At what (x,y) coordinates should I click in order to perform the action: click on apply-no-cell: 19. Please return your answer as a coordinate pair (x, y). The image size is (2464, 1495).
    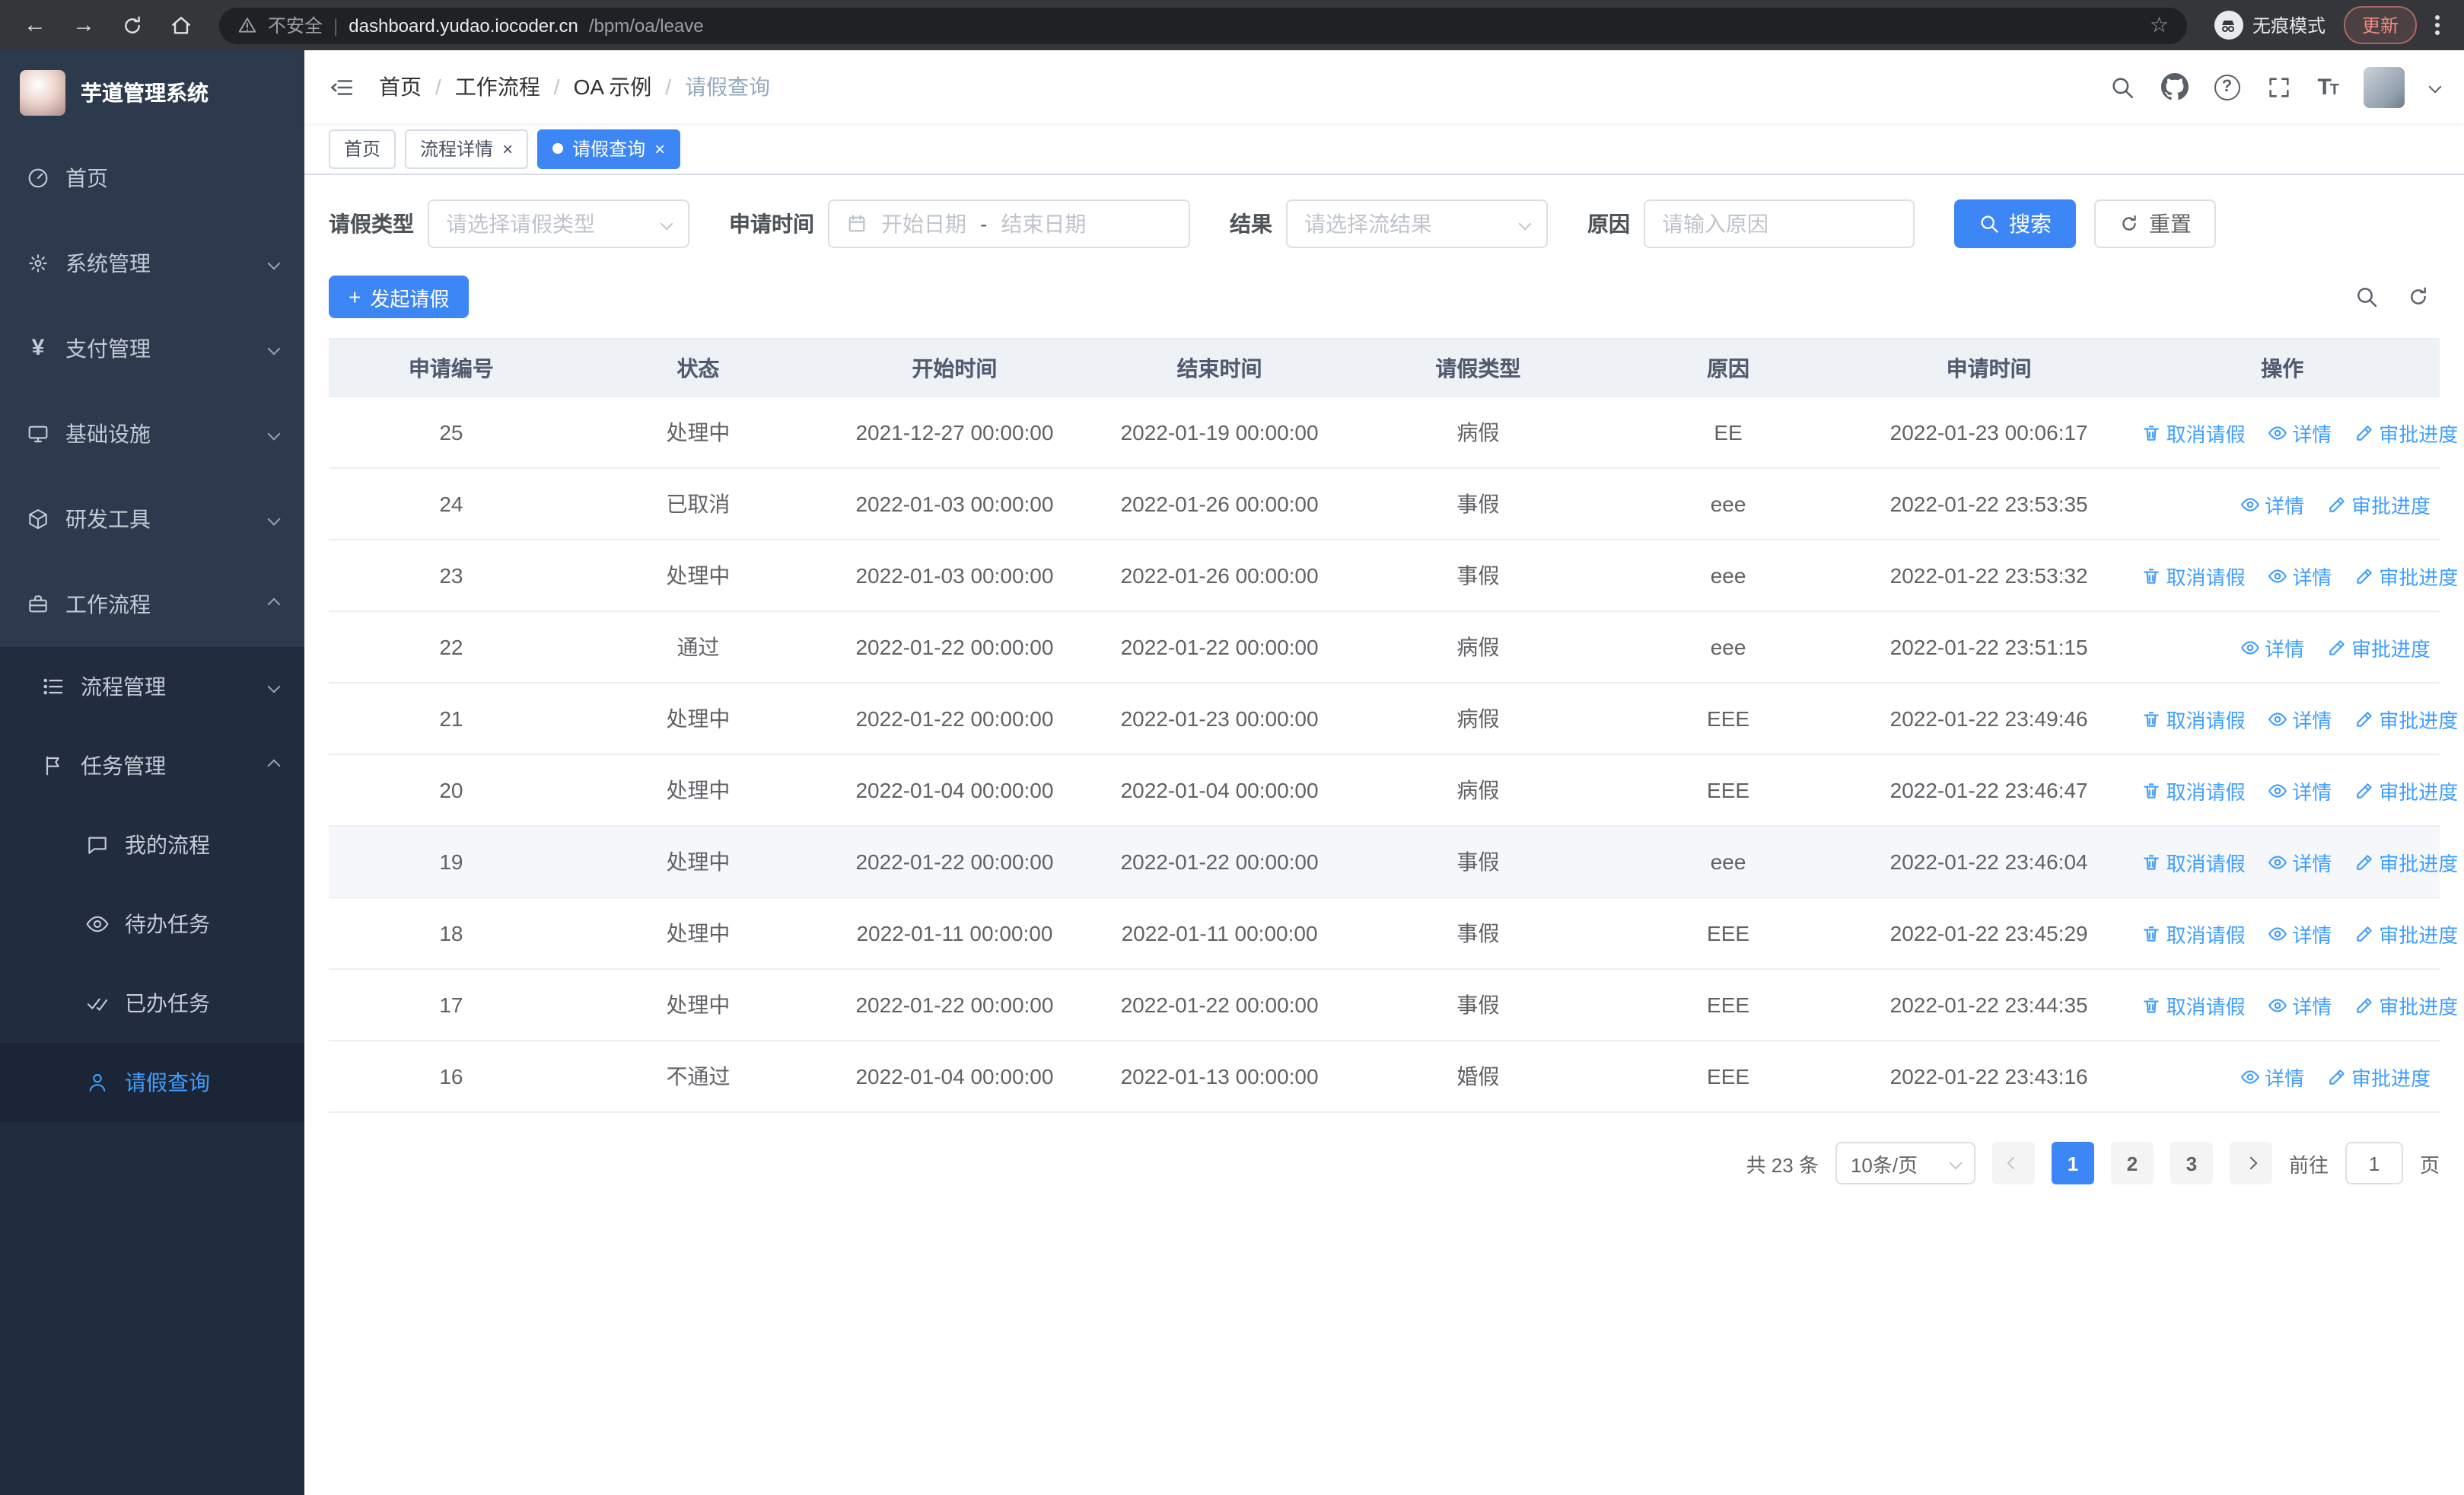
    Looking at the image, I should click on (451, 862).